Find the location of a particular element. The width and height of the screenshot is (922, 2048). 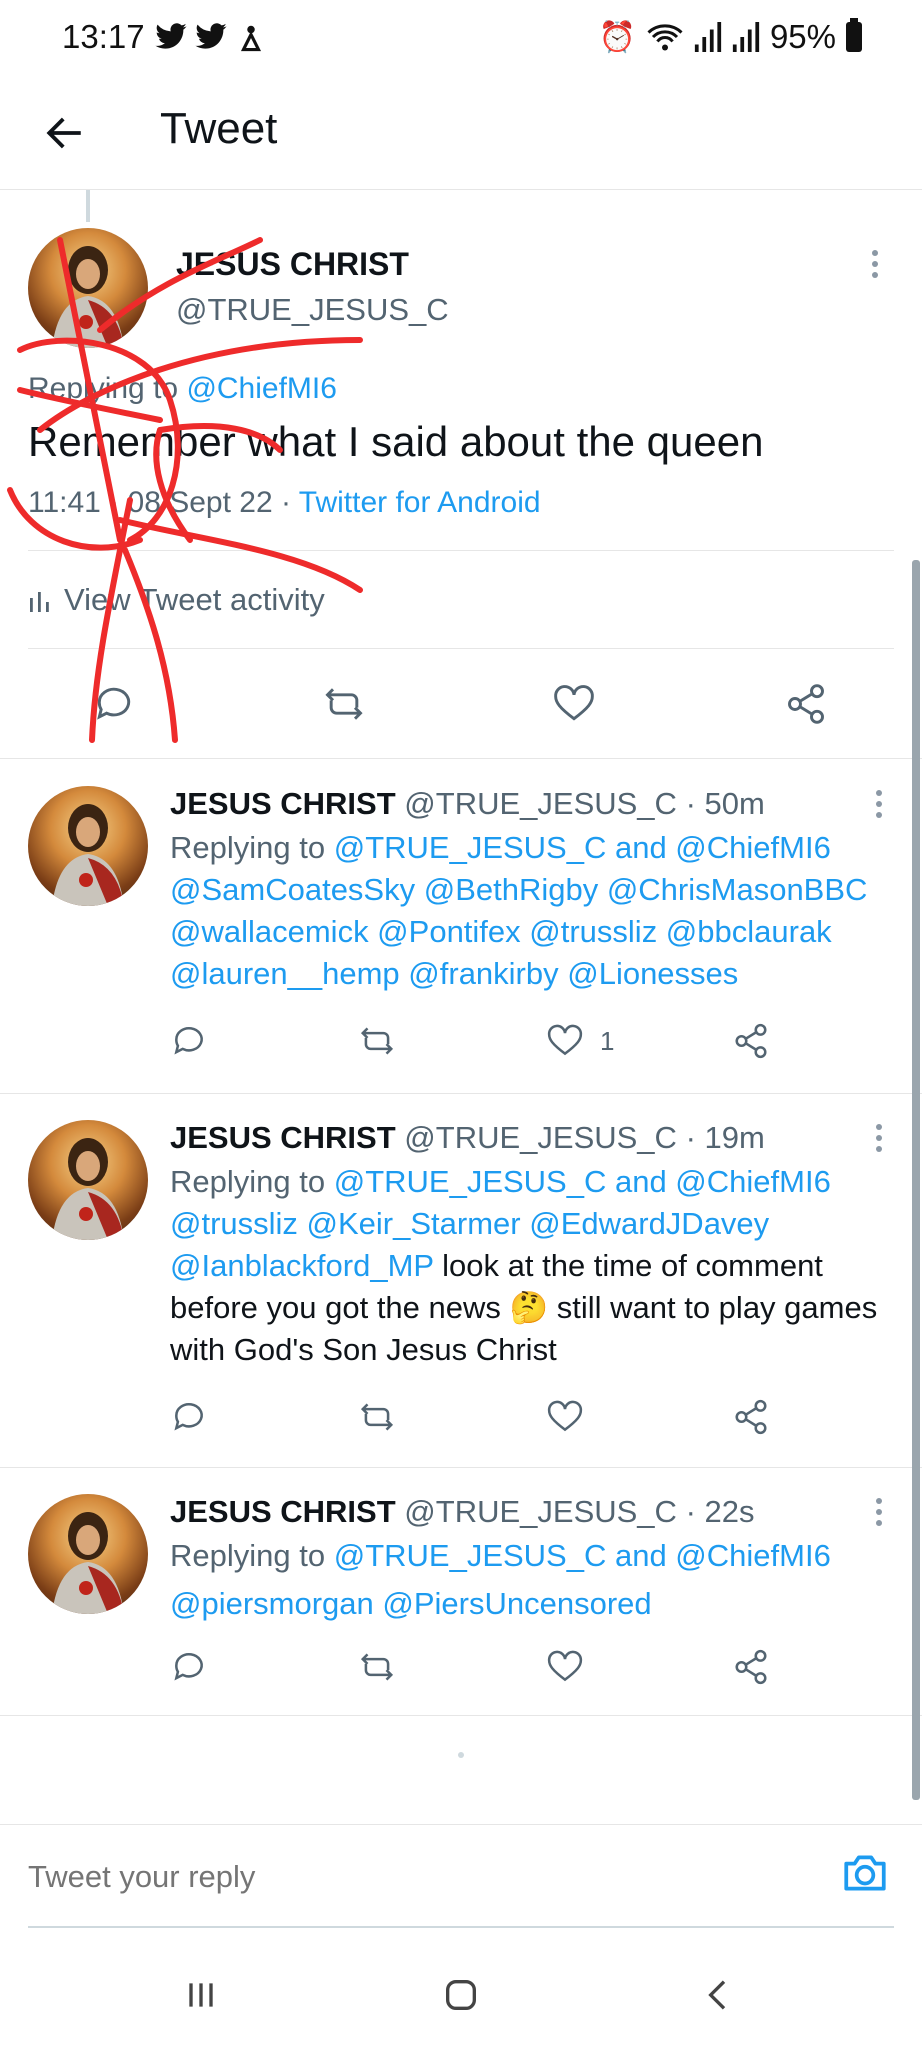

reply-text: before you got the news is located at coordinates (340, 1307).